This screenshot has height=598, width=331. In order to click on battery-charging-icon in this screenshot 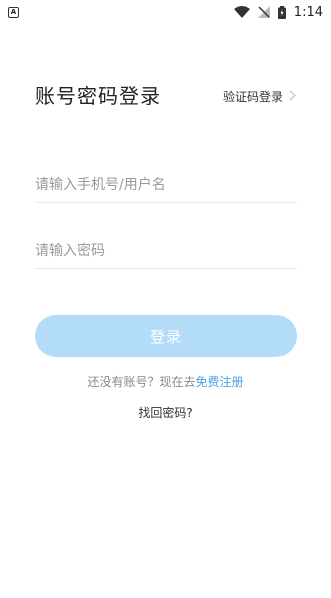, I will do `click(281, 12)`.